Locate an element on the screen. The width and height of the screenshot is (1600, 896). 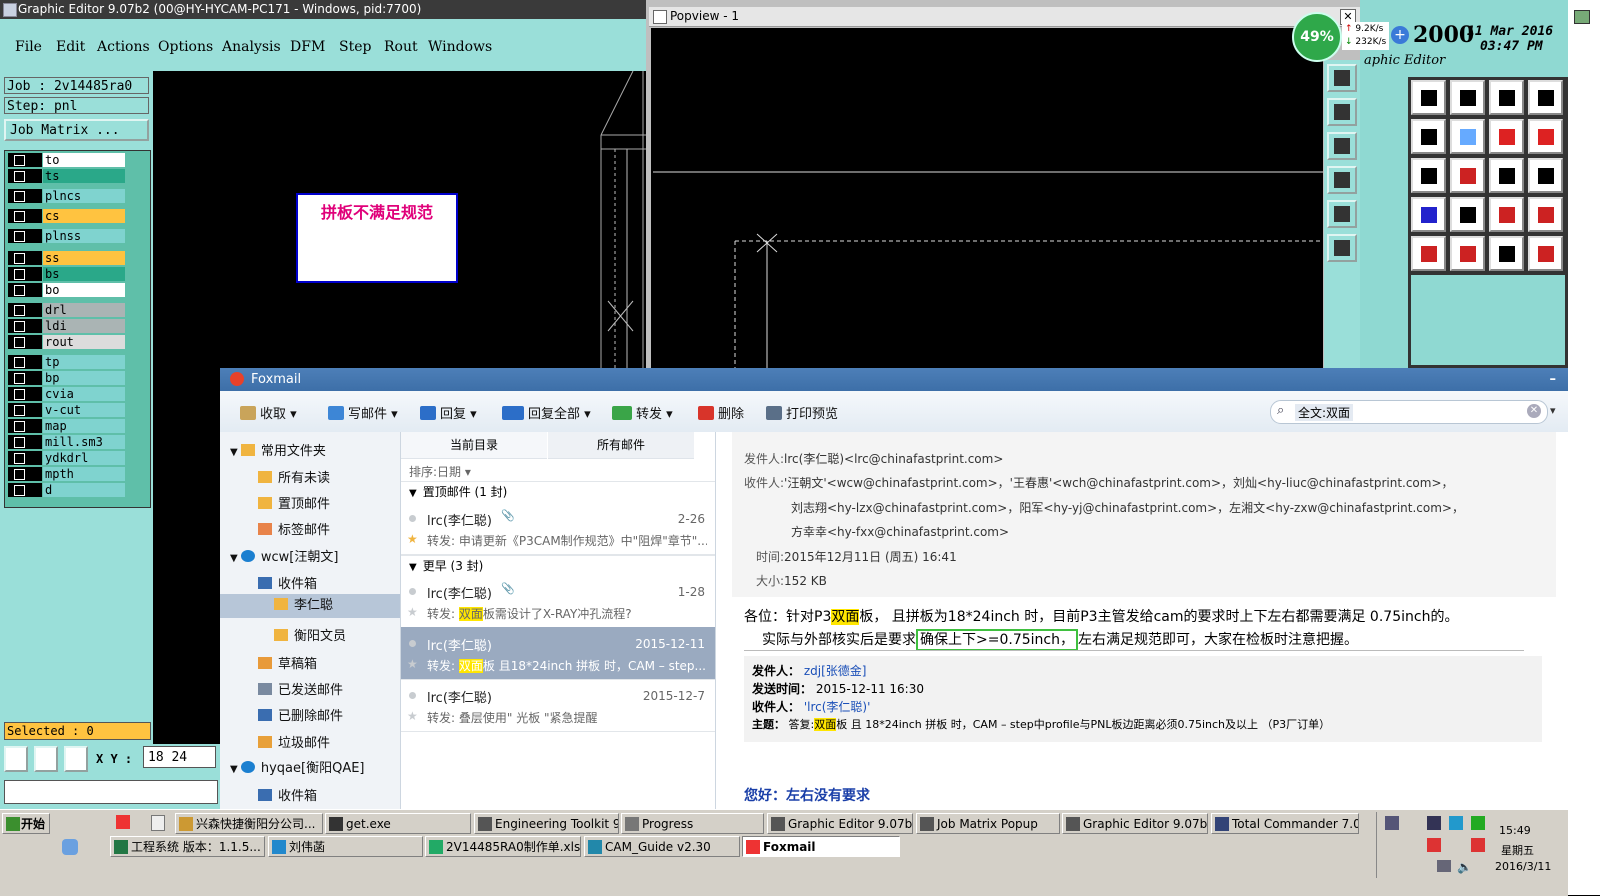
folder-0: ▼ 常用文件夹 is located at coordinates (278, 449).